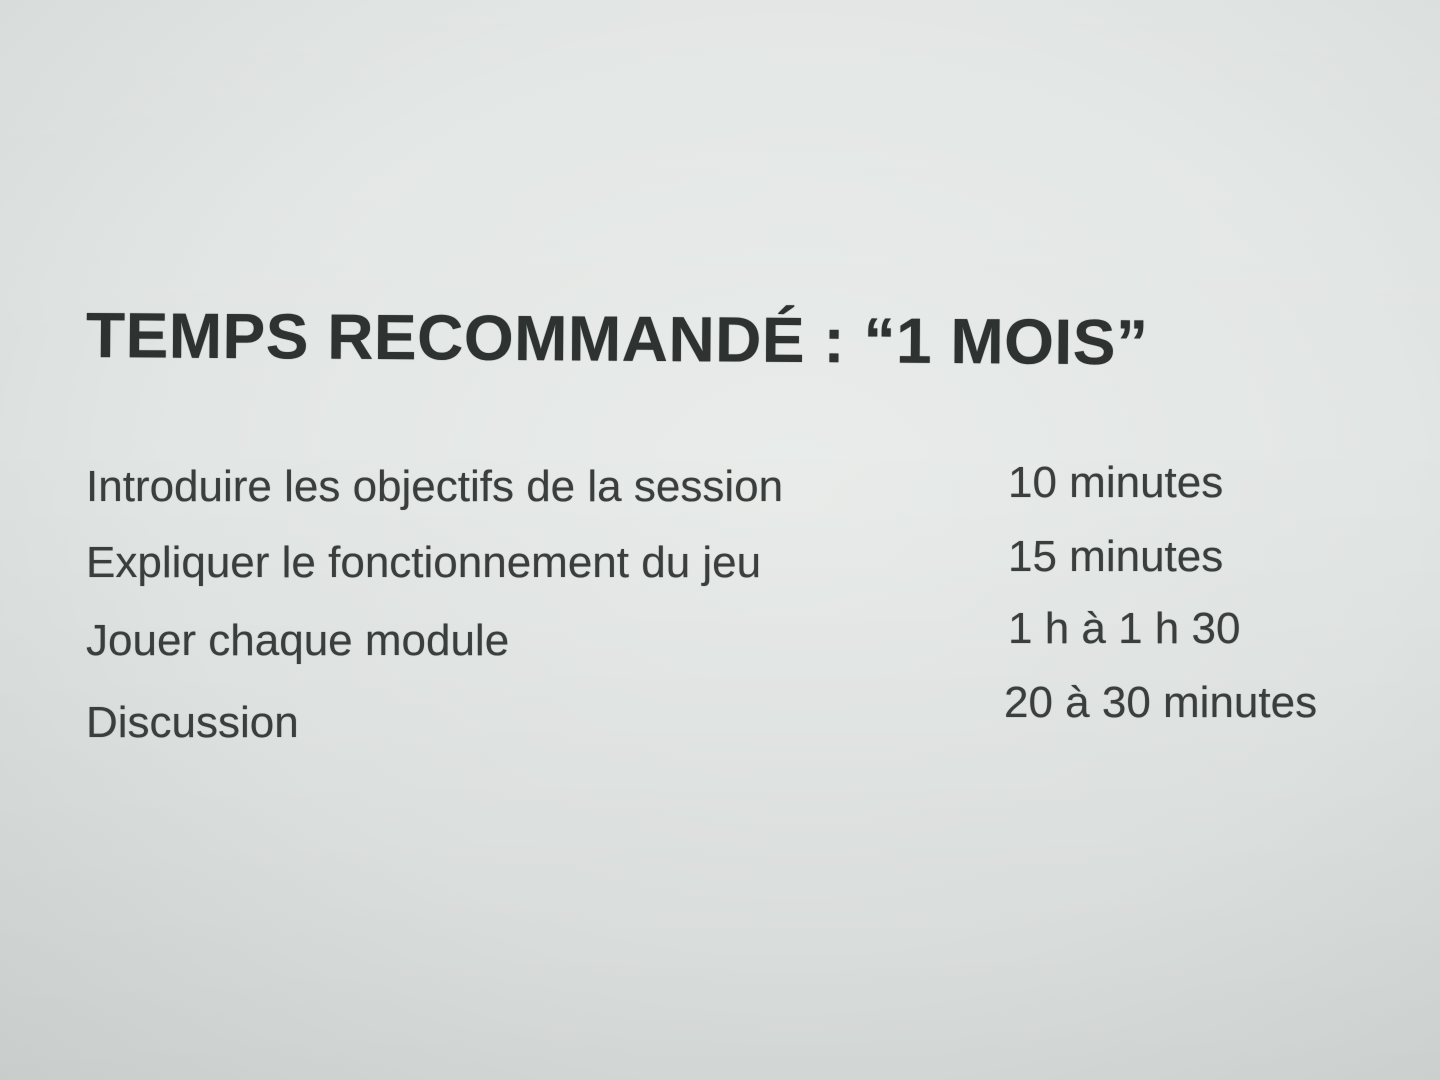 This screenshot has height=1080, width=1440. What do you see at coordinates (1116, 482) in the screenshot?
I see `schedule-duration: 10 minutes` at bounding box center [1116, 482].